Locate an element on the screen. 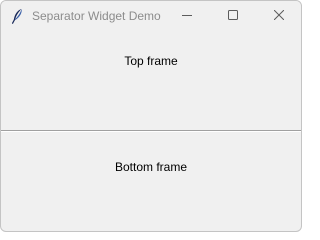 This screenshot has width=320, height=240. maximize-button is located at coordinates (233, 16).